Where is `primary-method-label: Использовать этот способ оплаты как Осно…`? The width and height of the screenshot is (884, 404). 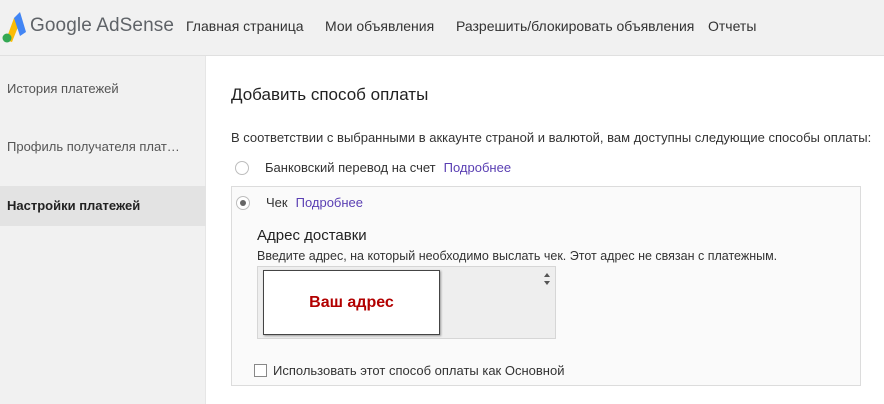
primary-method-label: Использовать этот способ оплаты как Осно… is located at coordinates (419, 370).